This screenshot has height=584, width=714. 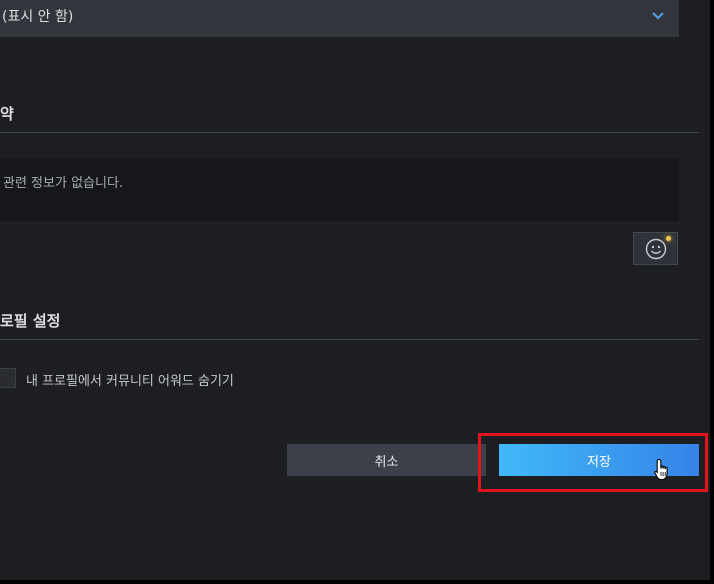 I want to click on cancel-button: 취소, so click(x=386, y=460).